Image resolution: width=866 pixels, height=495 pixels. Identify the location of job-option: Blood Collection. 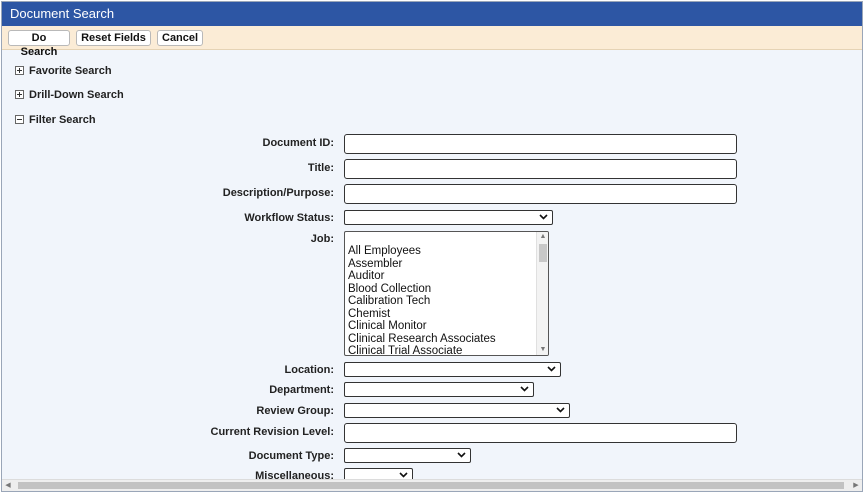
(389, 289).